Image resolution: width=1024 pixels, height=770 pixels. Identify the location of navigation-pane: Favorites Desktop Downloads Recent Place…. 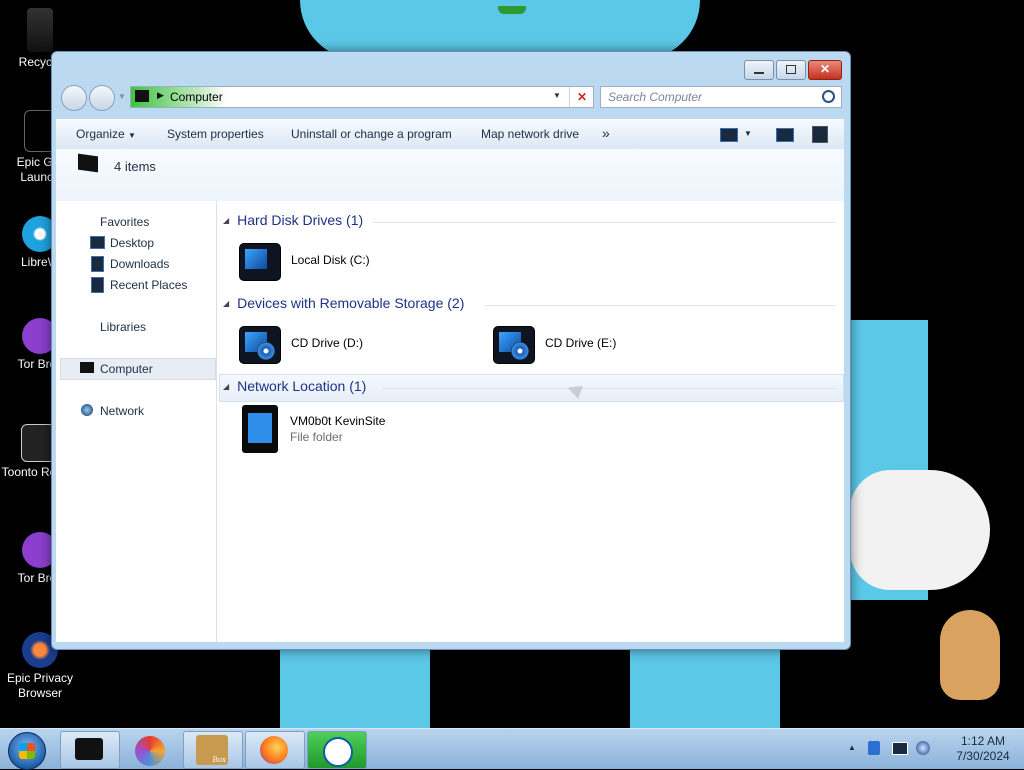
(136, 421).